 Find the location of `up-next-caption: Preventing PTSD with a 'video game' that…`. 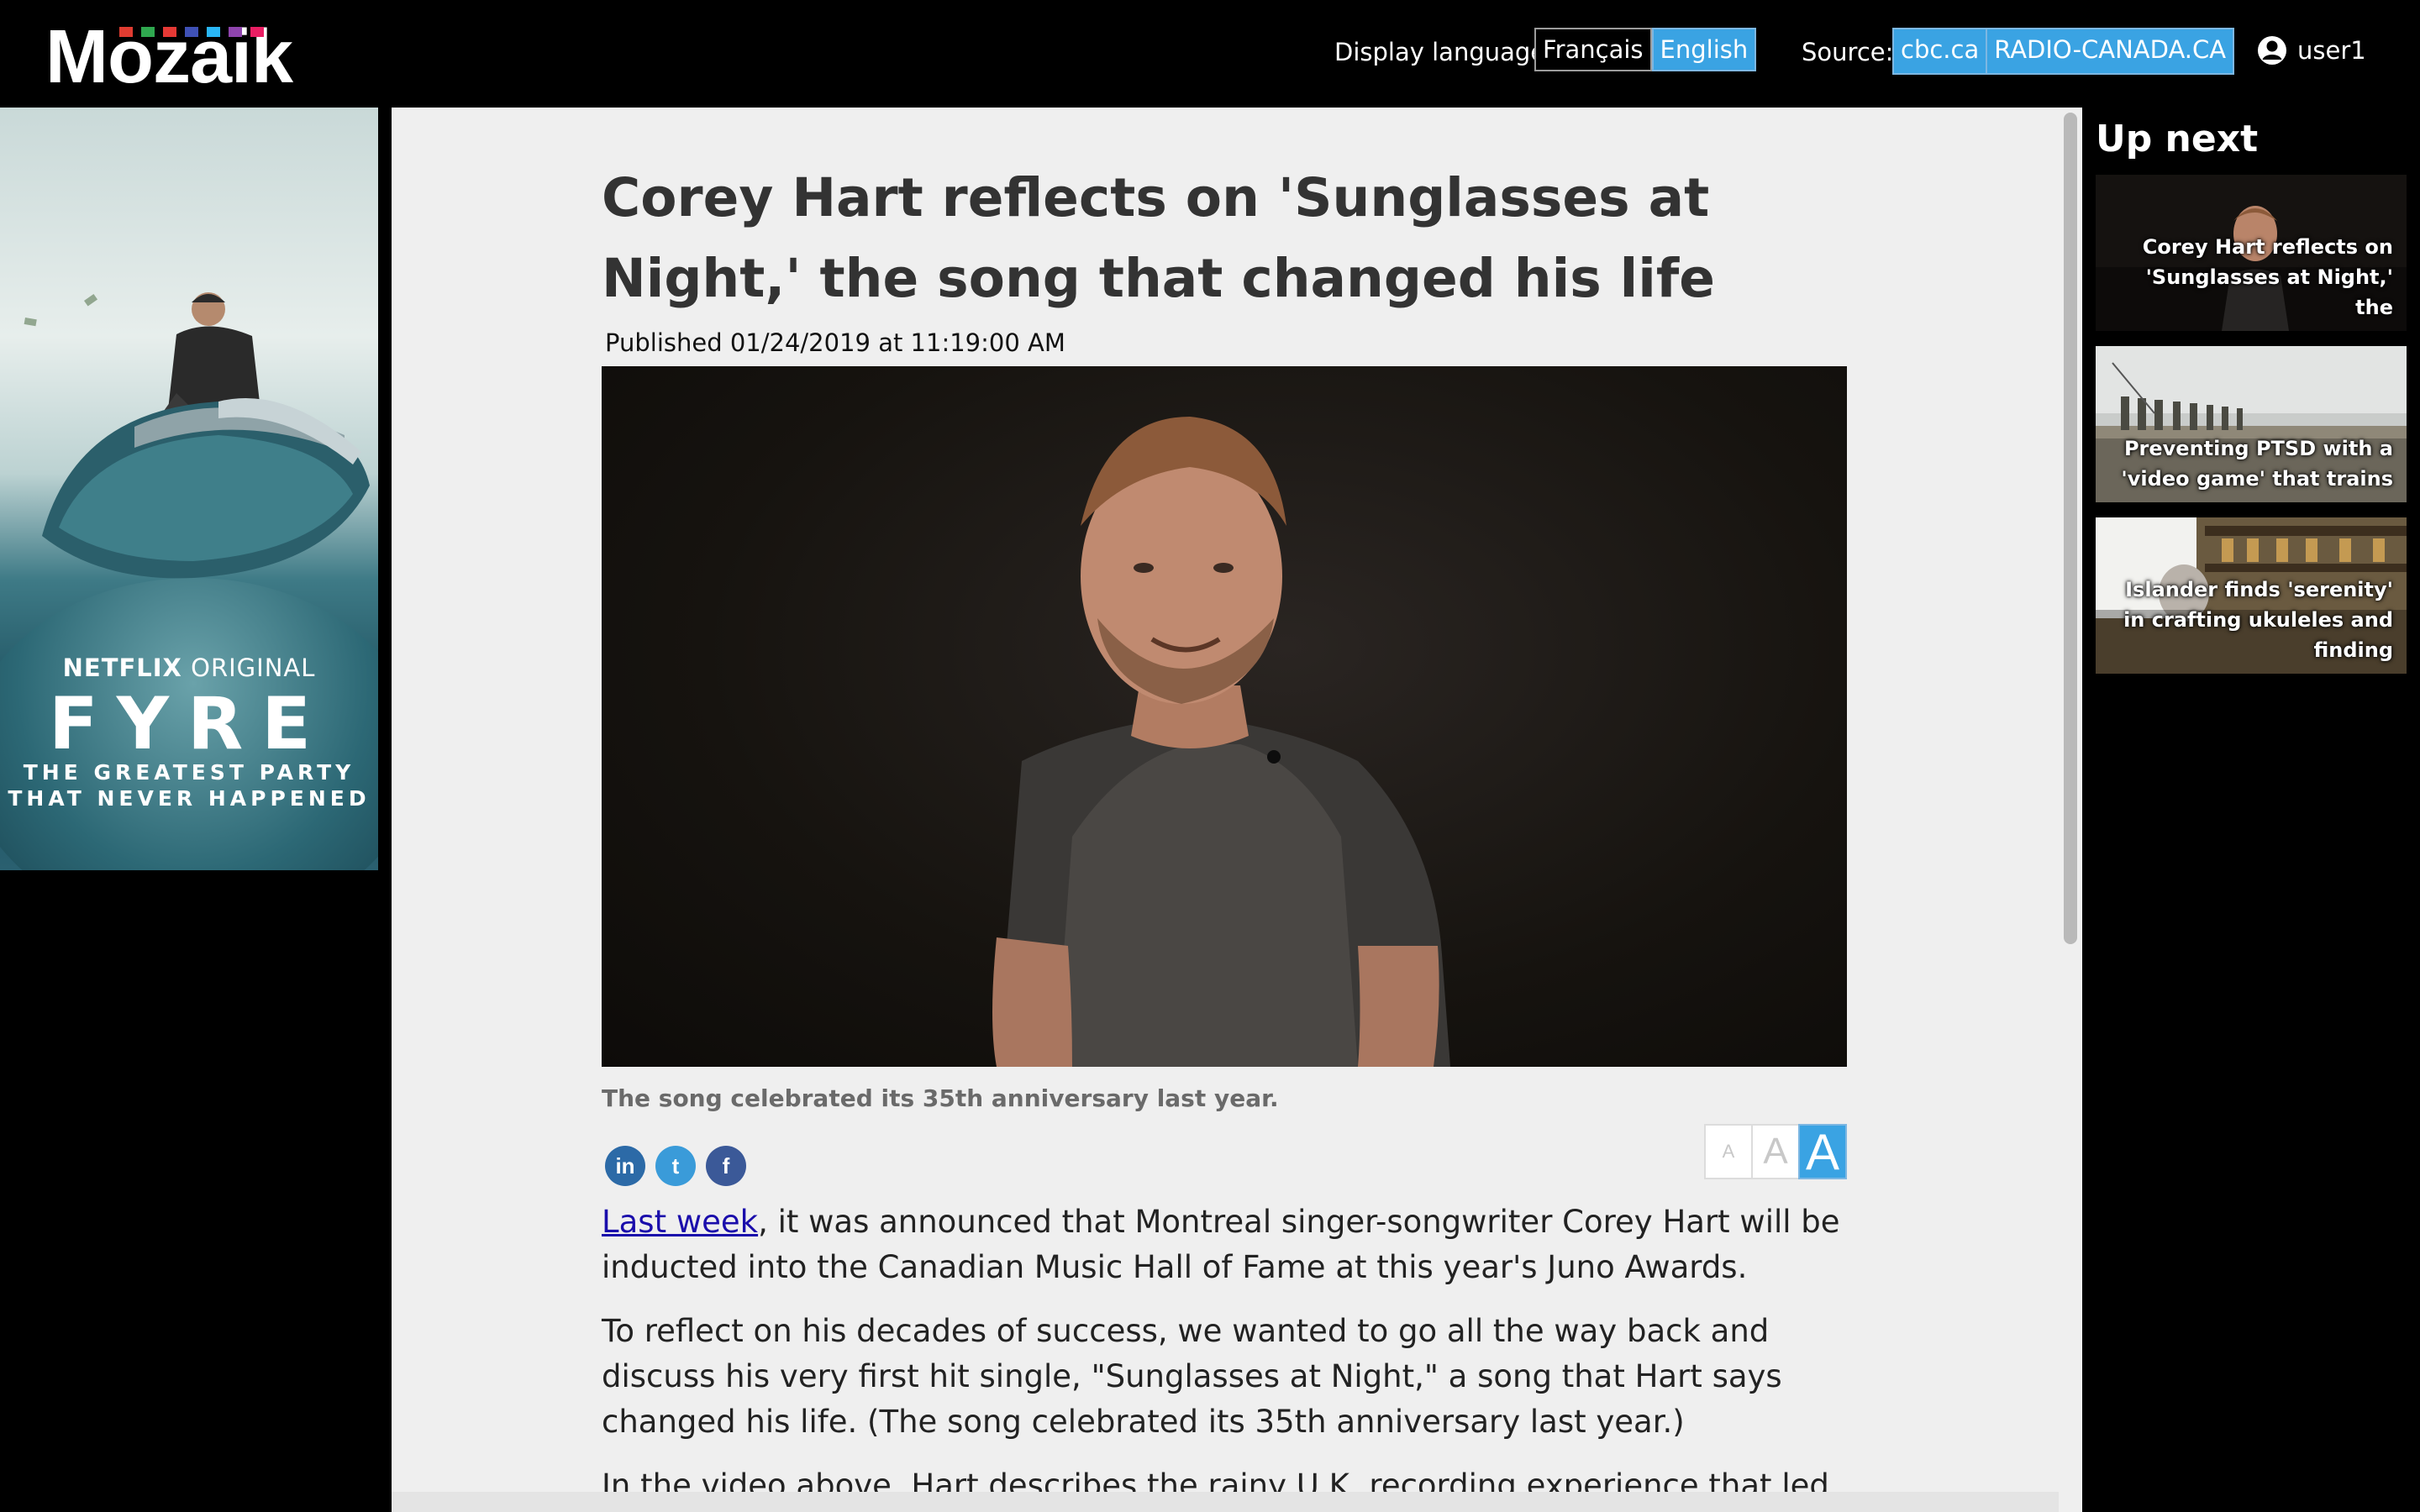

up-next-caption: Preventing PTSD with a 'video game' that… is located at coordinates (2257, 464).